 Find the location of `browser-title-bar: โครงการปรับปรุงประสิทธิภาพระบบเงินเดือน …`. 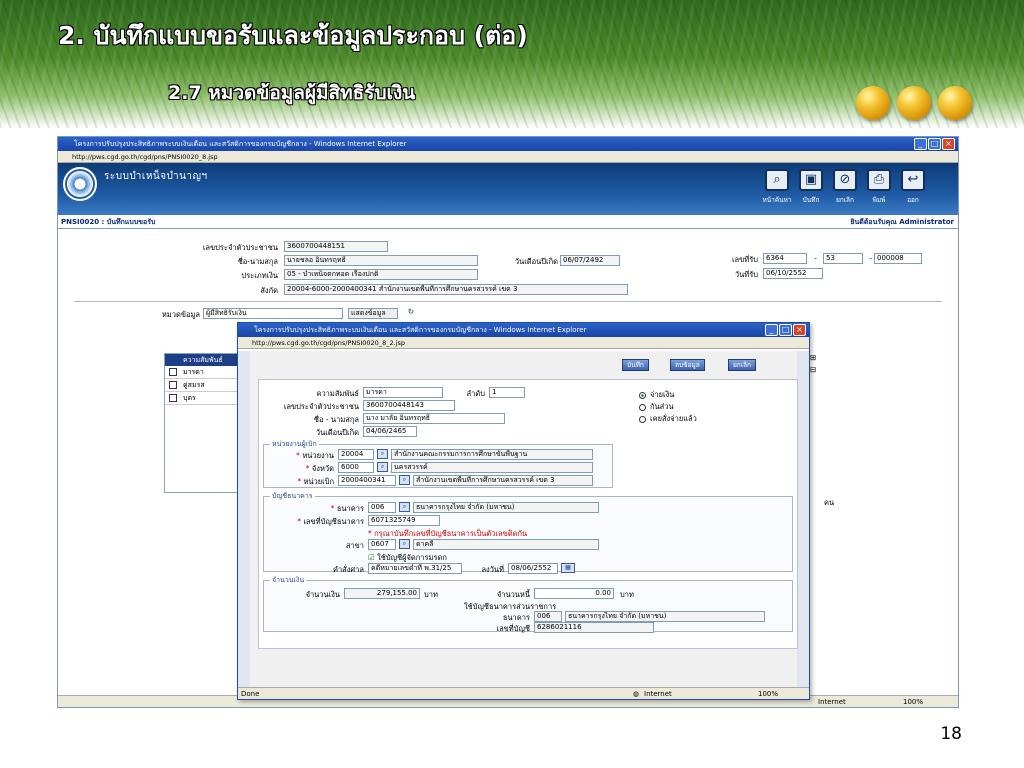

browser-title-bar: โครงการปรับปรุงประสิทธิภาพระบบเงินเดือน … is located at coordinates (508, 144).